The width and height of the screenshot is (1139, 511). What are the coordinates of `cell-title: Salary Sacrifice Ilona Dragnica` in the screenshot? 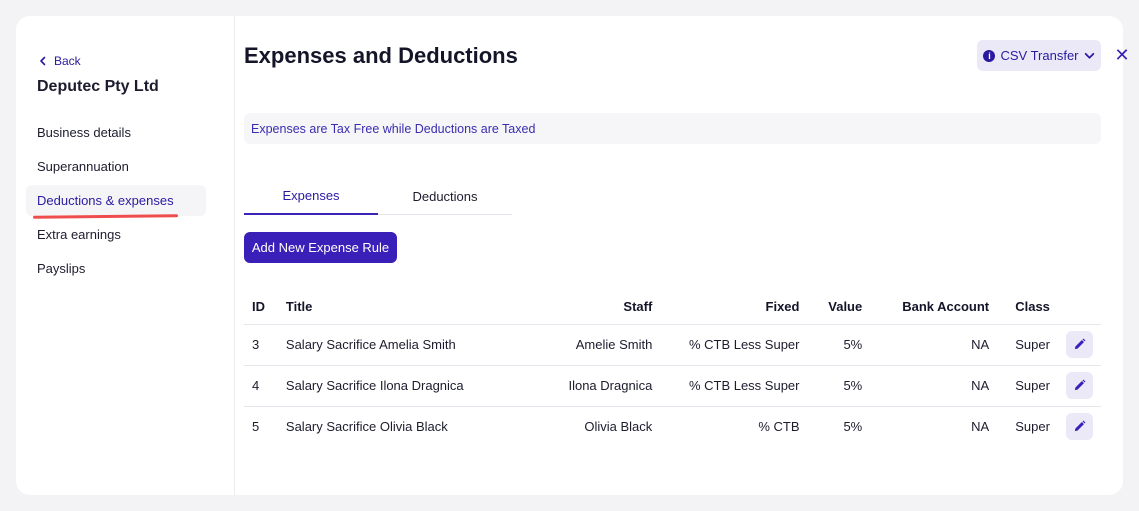 It's located at (411, 386).